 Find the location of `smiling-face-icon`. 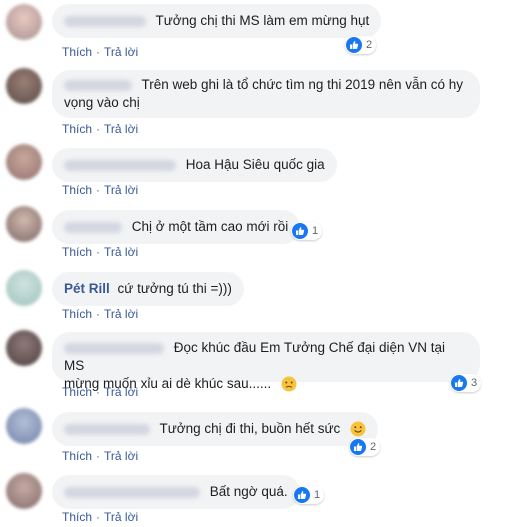

smiling-face-icon is located at coordinates (358, 429).